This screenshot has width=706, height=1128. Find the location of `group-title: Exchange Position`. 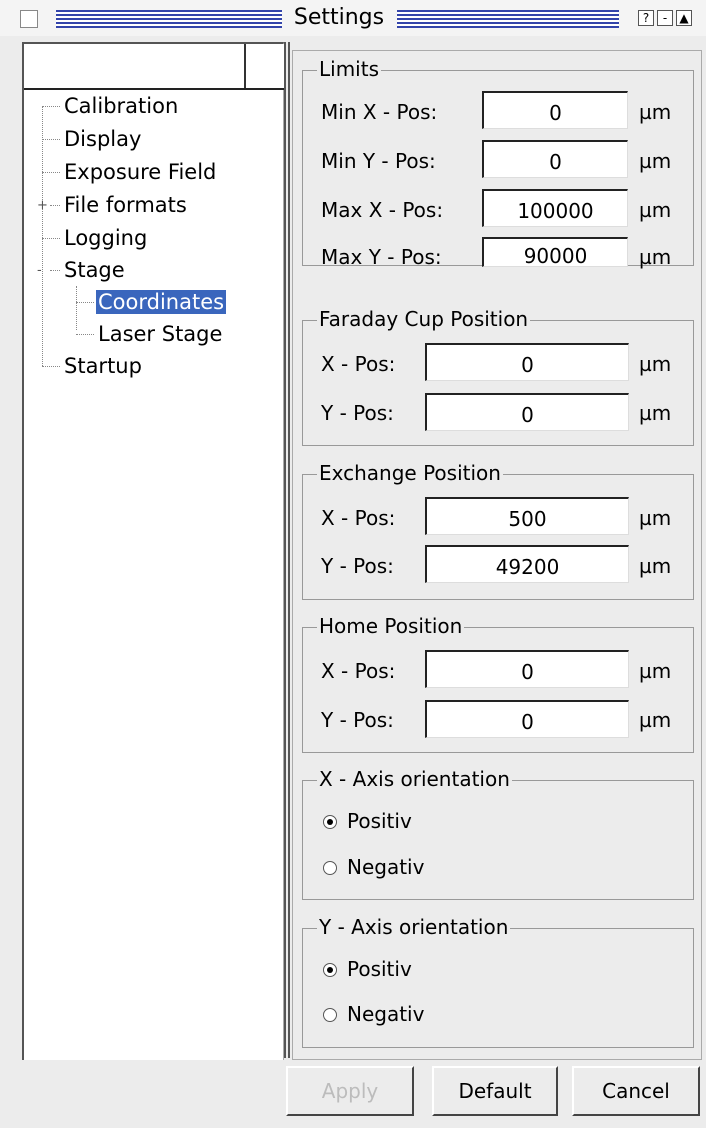

group-title: Exchange Position is located at coordinates (410, 473).